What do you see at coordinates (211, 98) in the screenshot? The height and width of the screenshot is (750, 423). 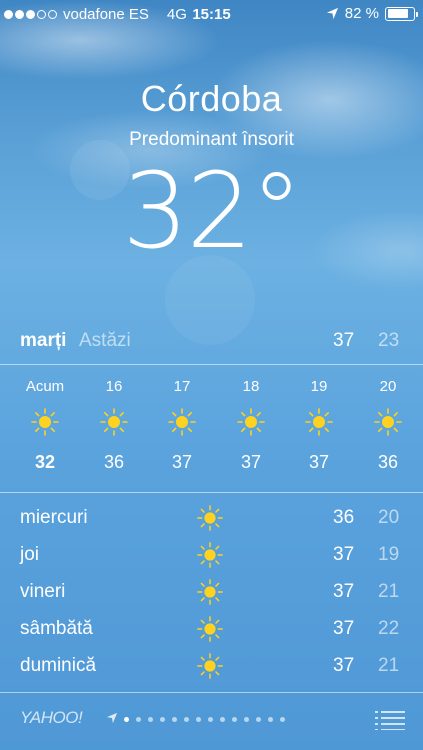 I see `city-name: Córdoba` at bounding box center [211, 98].